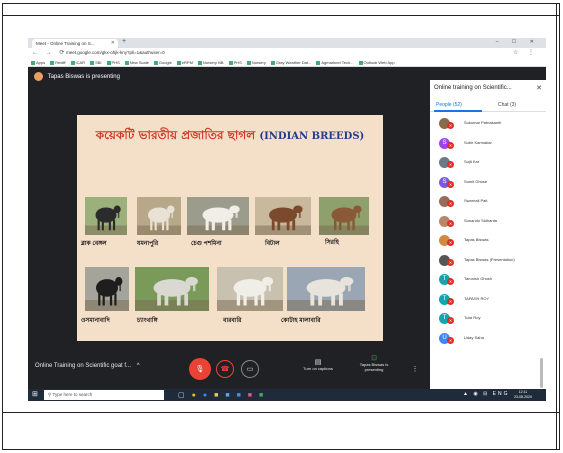 The height and width of the screenshot is (453, 563). Describe the element at coordinates (507, 105) in the screenshot. I see `tab-chat: Chat (3)` at that location.